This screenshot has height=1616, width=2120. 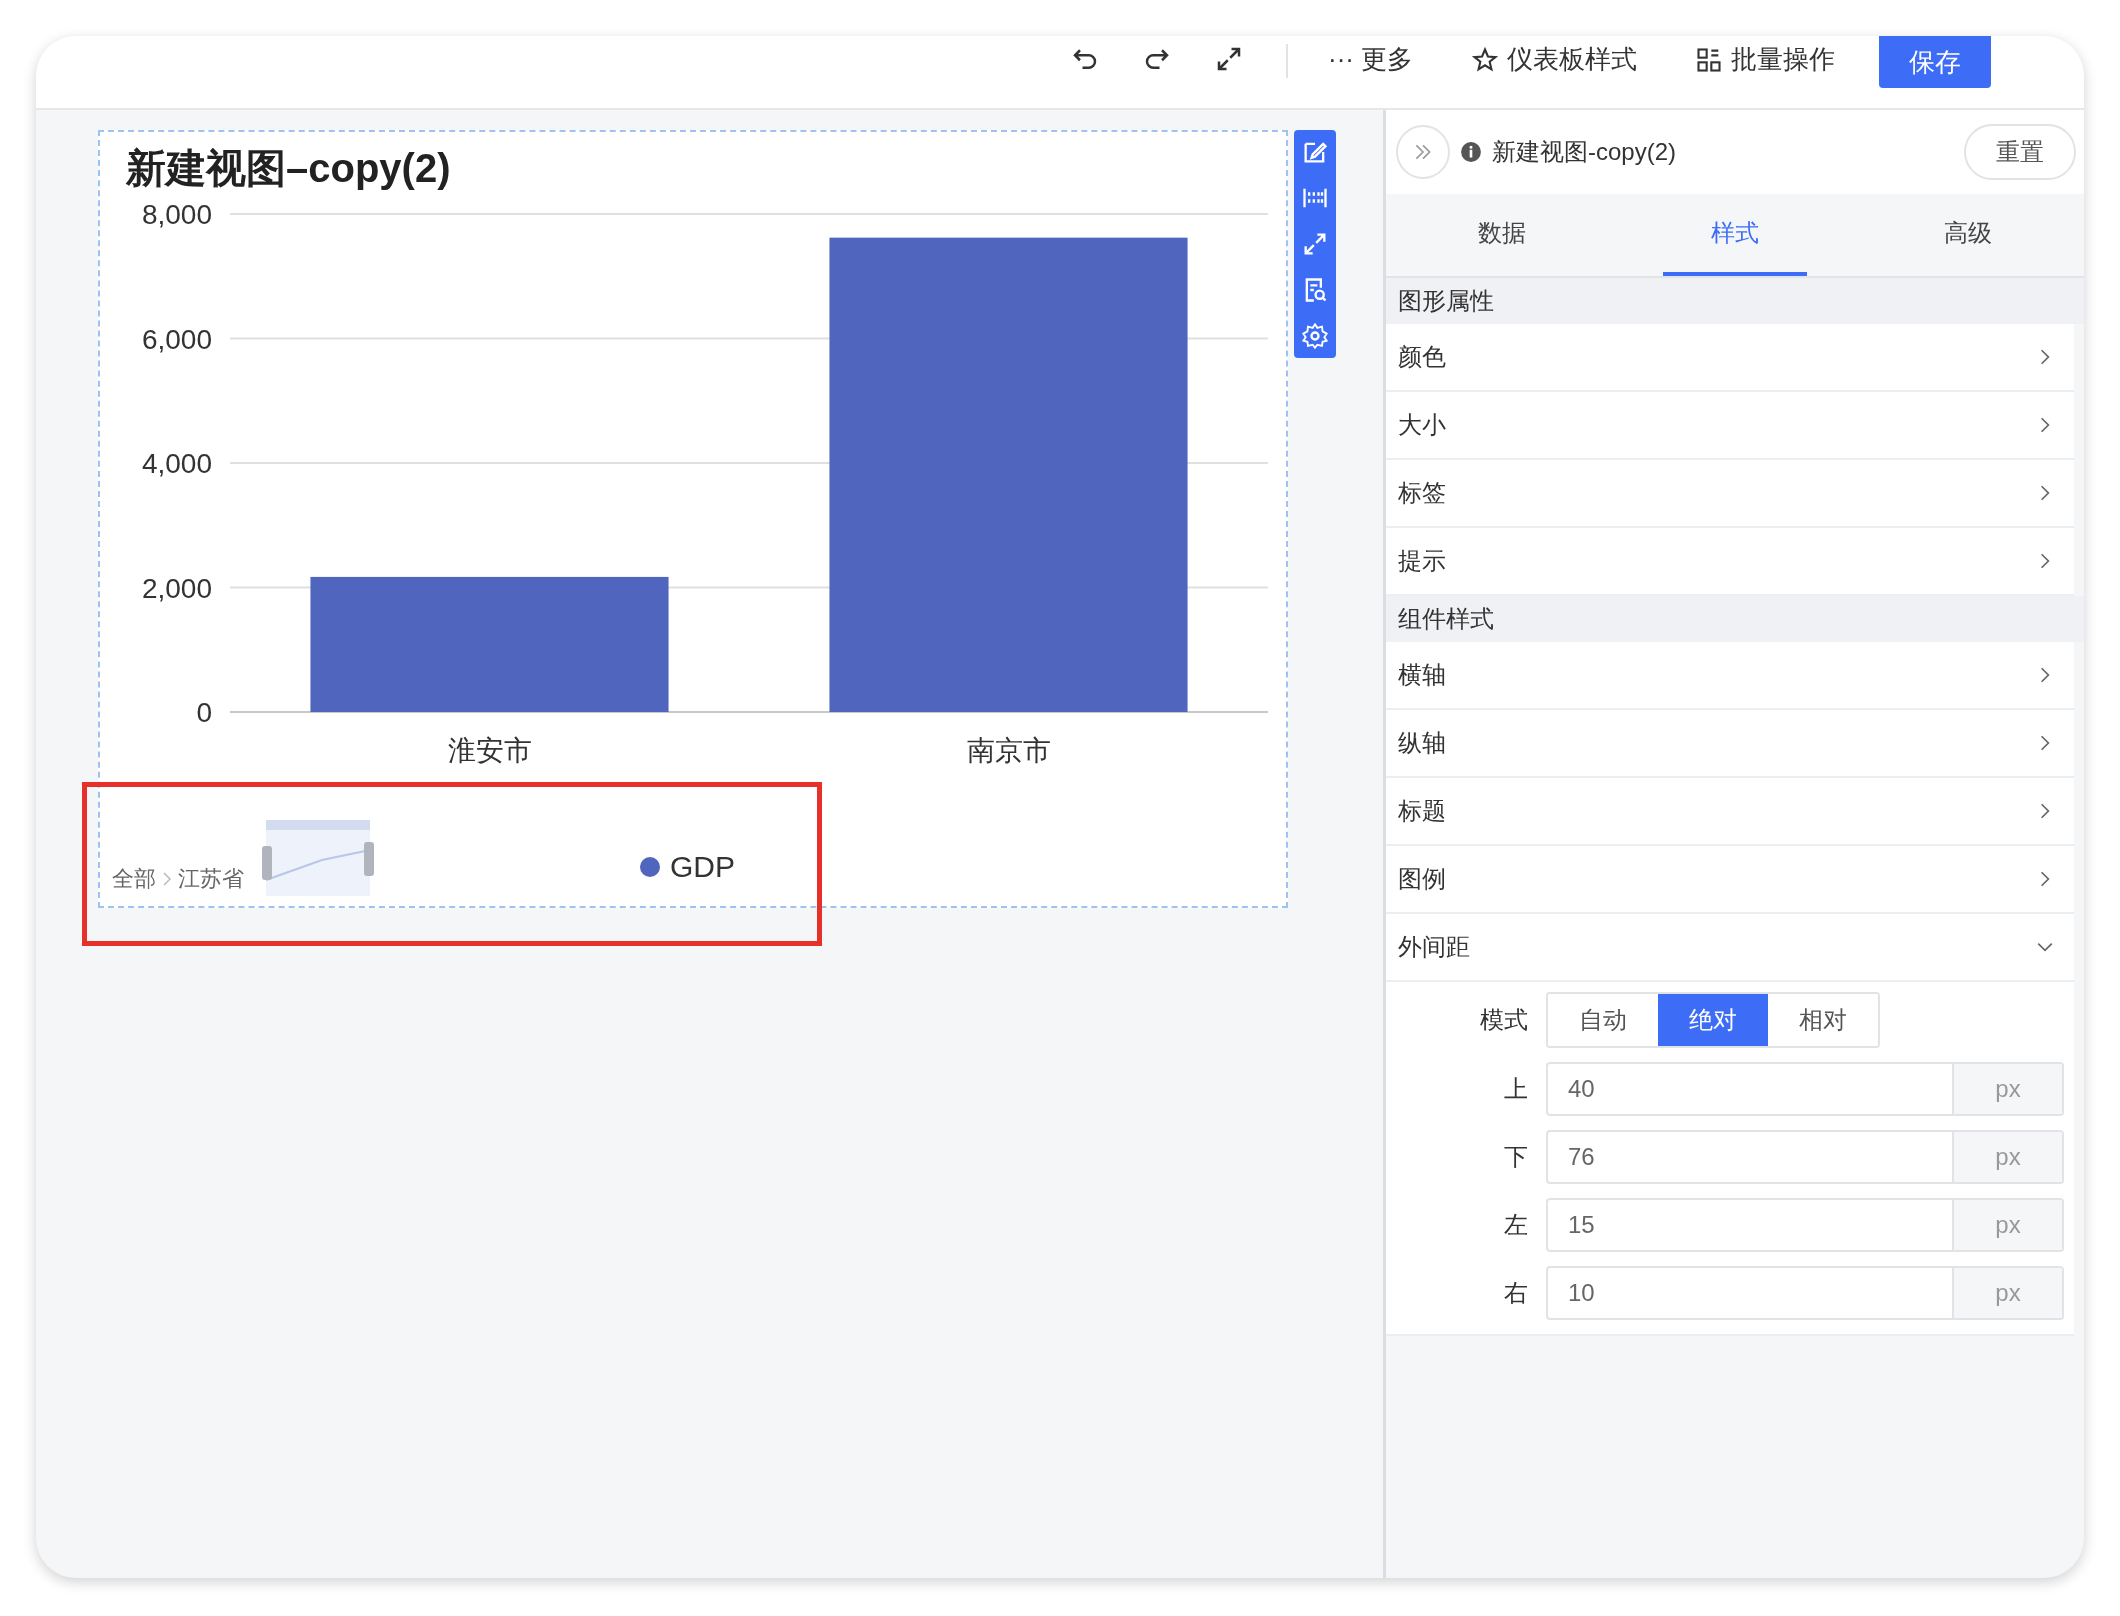 I want to click on legend-dot, so click(x=650, y=867).